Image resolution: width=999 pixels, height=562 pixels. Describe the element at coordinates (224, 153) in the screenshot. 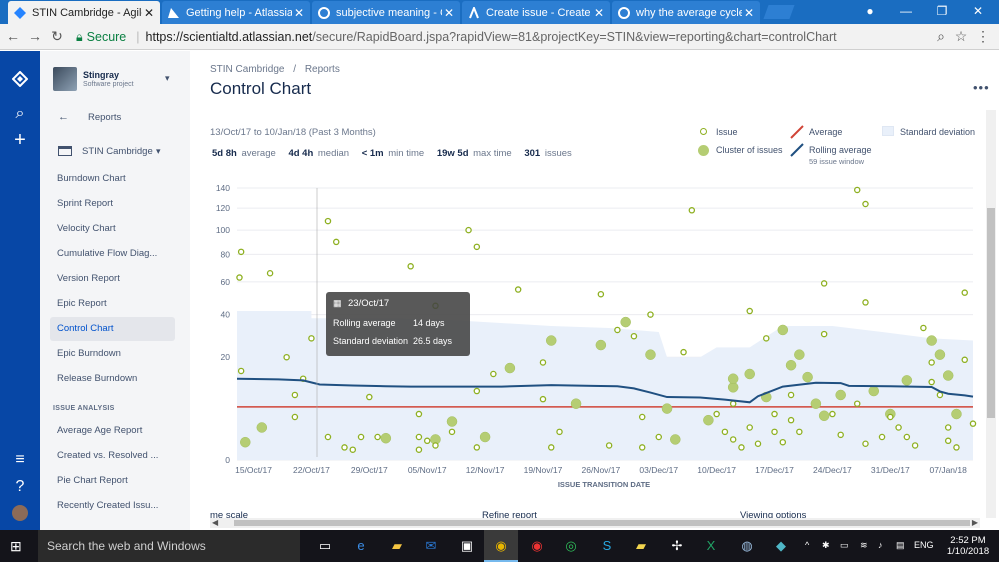

I see `stat-value: 5d 8h` at that location.